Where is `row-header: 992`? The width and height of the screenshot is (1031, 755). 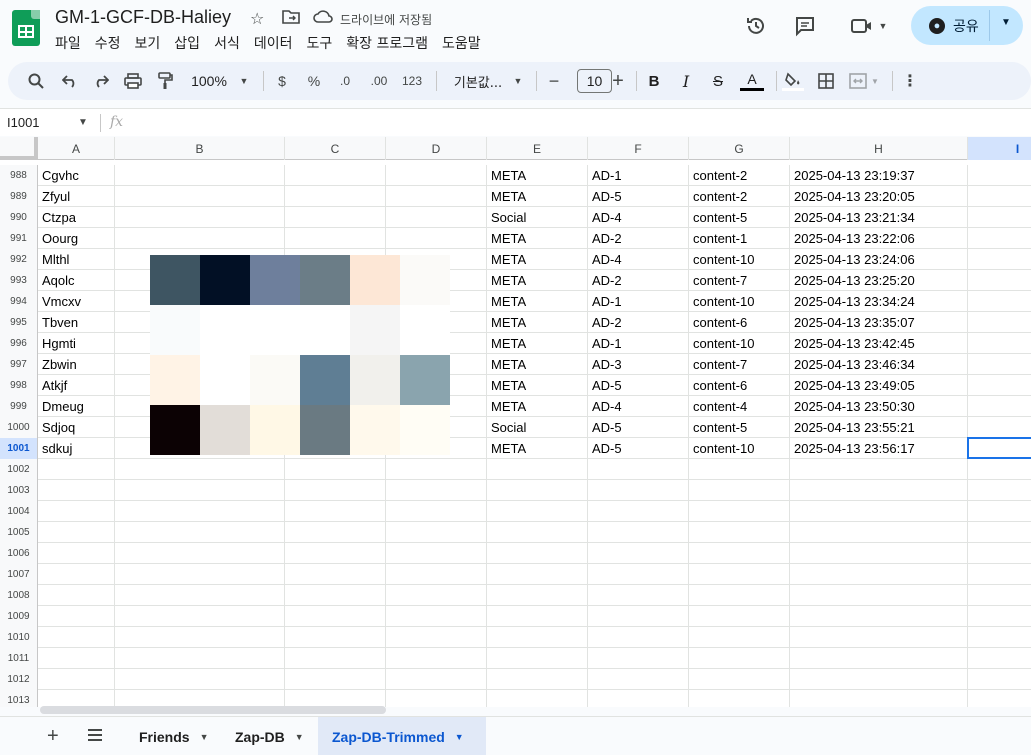 row-header: 992 is located at coordinates (19, 259).